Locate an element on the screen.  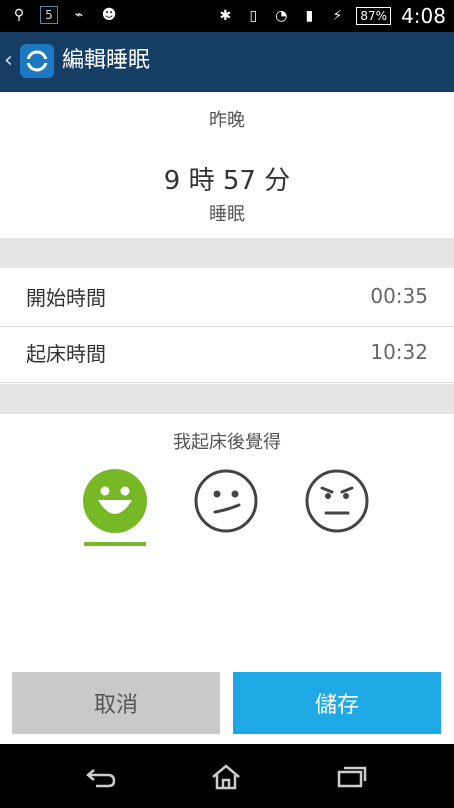
recent-apps-icon is located at coordinates (352, 777).